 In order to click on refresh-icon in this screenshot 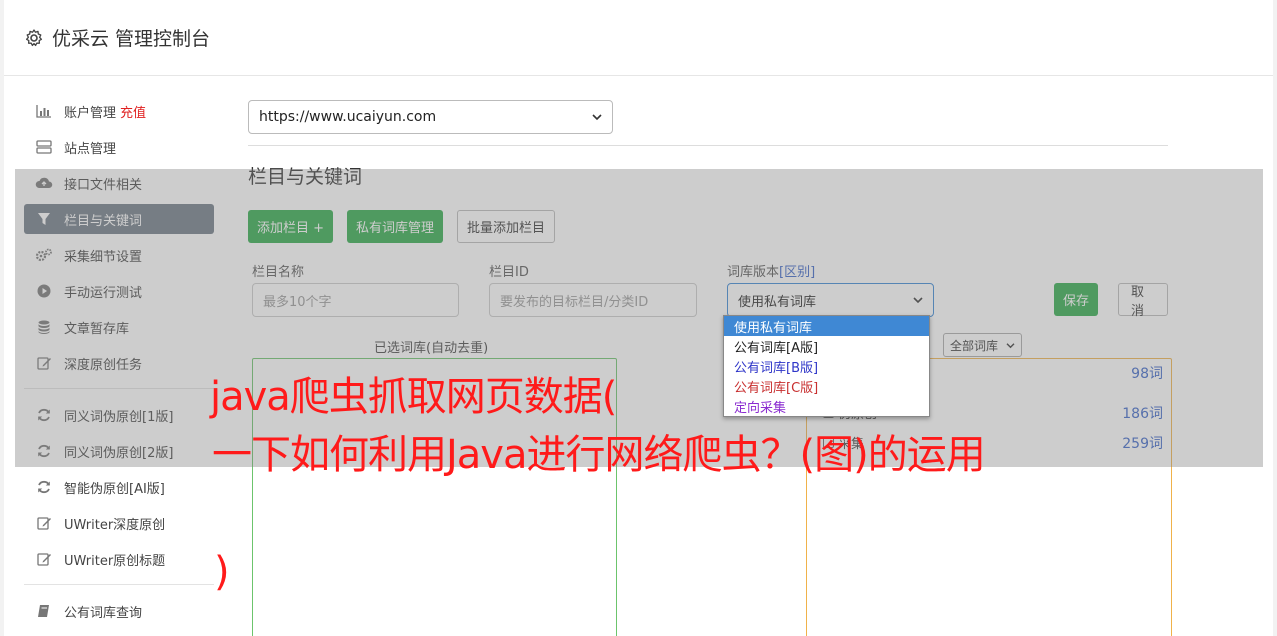, I will do `click(44, 487)`.